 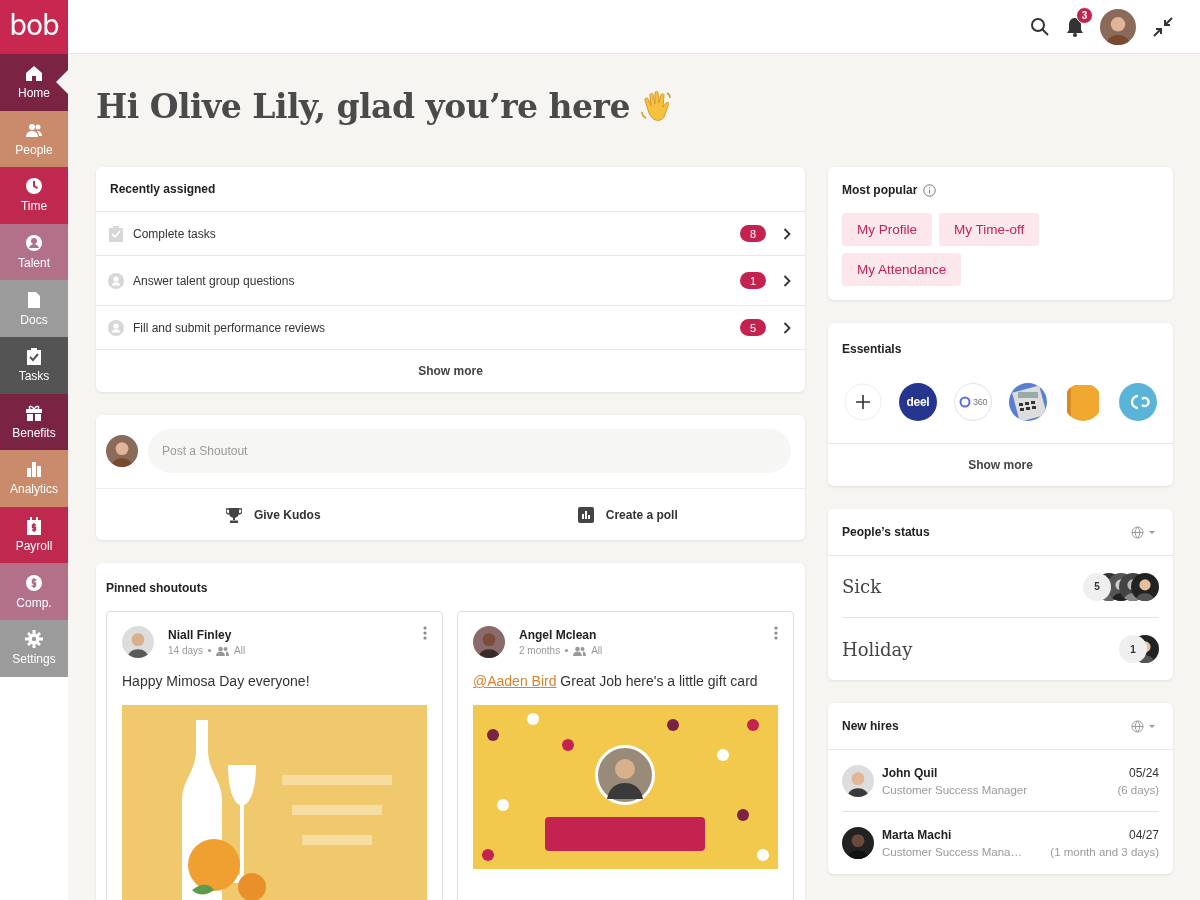 I want to click on nav-item: Tasks, so click(x=34, y=365).